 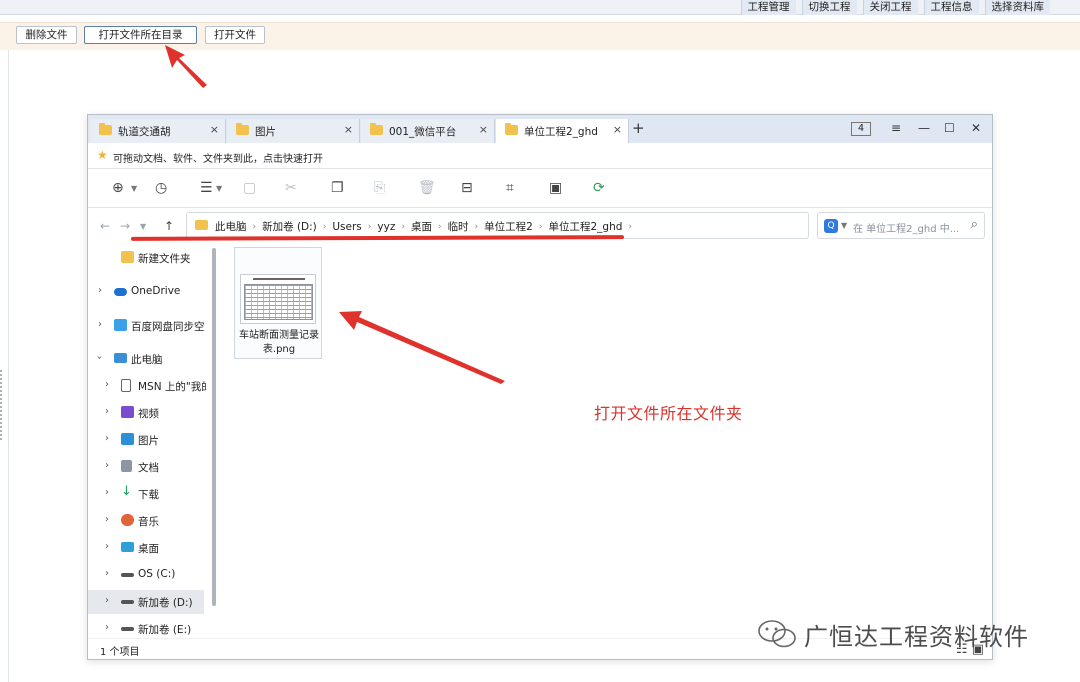 I want to click on tab-pictures: 图片 ×, so click(x=293, y=131).